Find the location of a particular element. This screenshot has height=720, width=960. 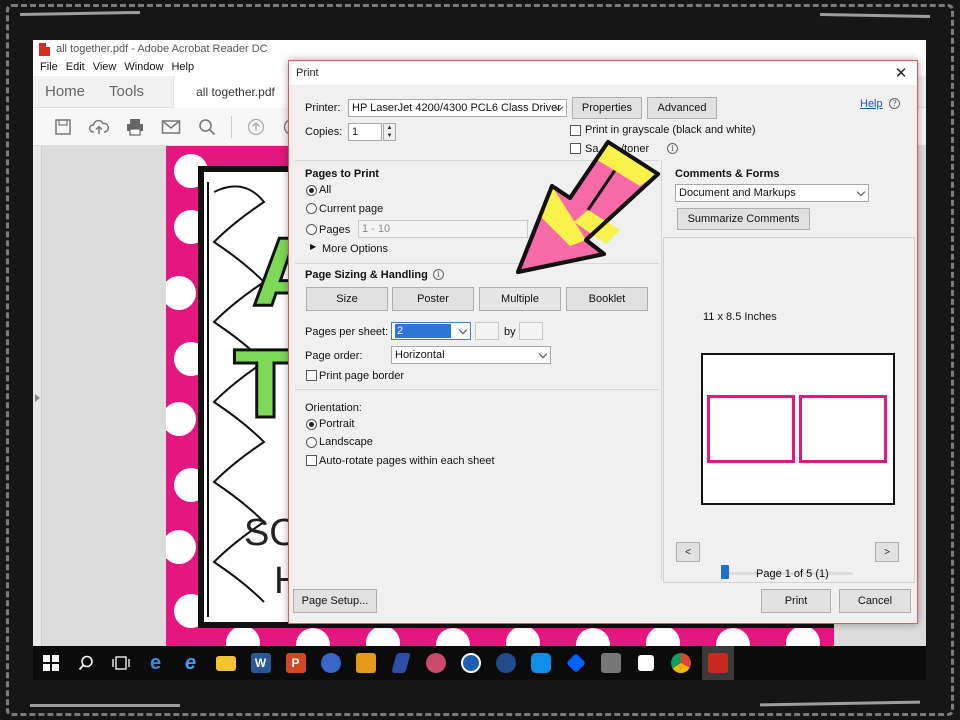

outlook-icon is located at coordinates (366, 663).